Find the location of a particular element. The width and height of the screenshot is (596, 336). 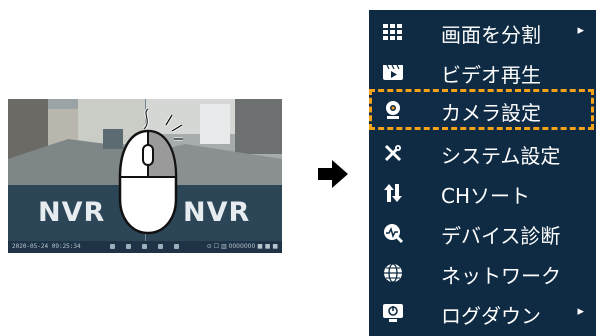

menu-item-network: ネットワーク is located at coordinates (482, 273).